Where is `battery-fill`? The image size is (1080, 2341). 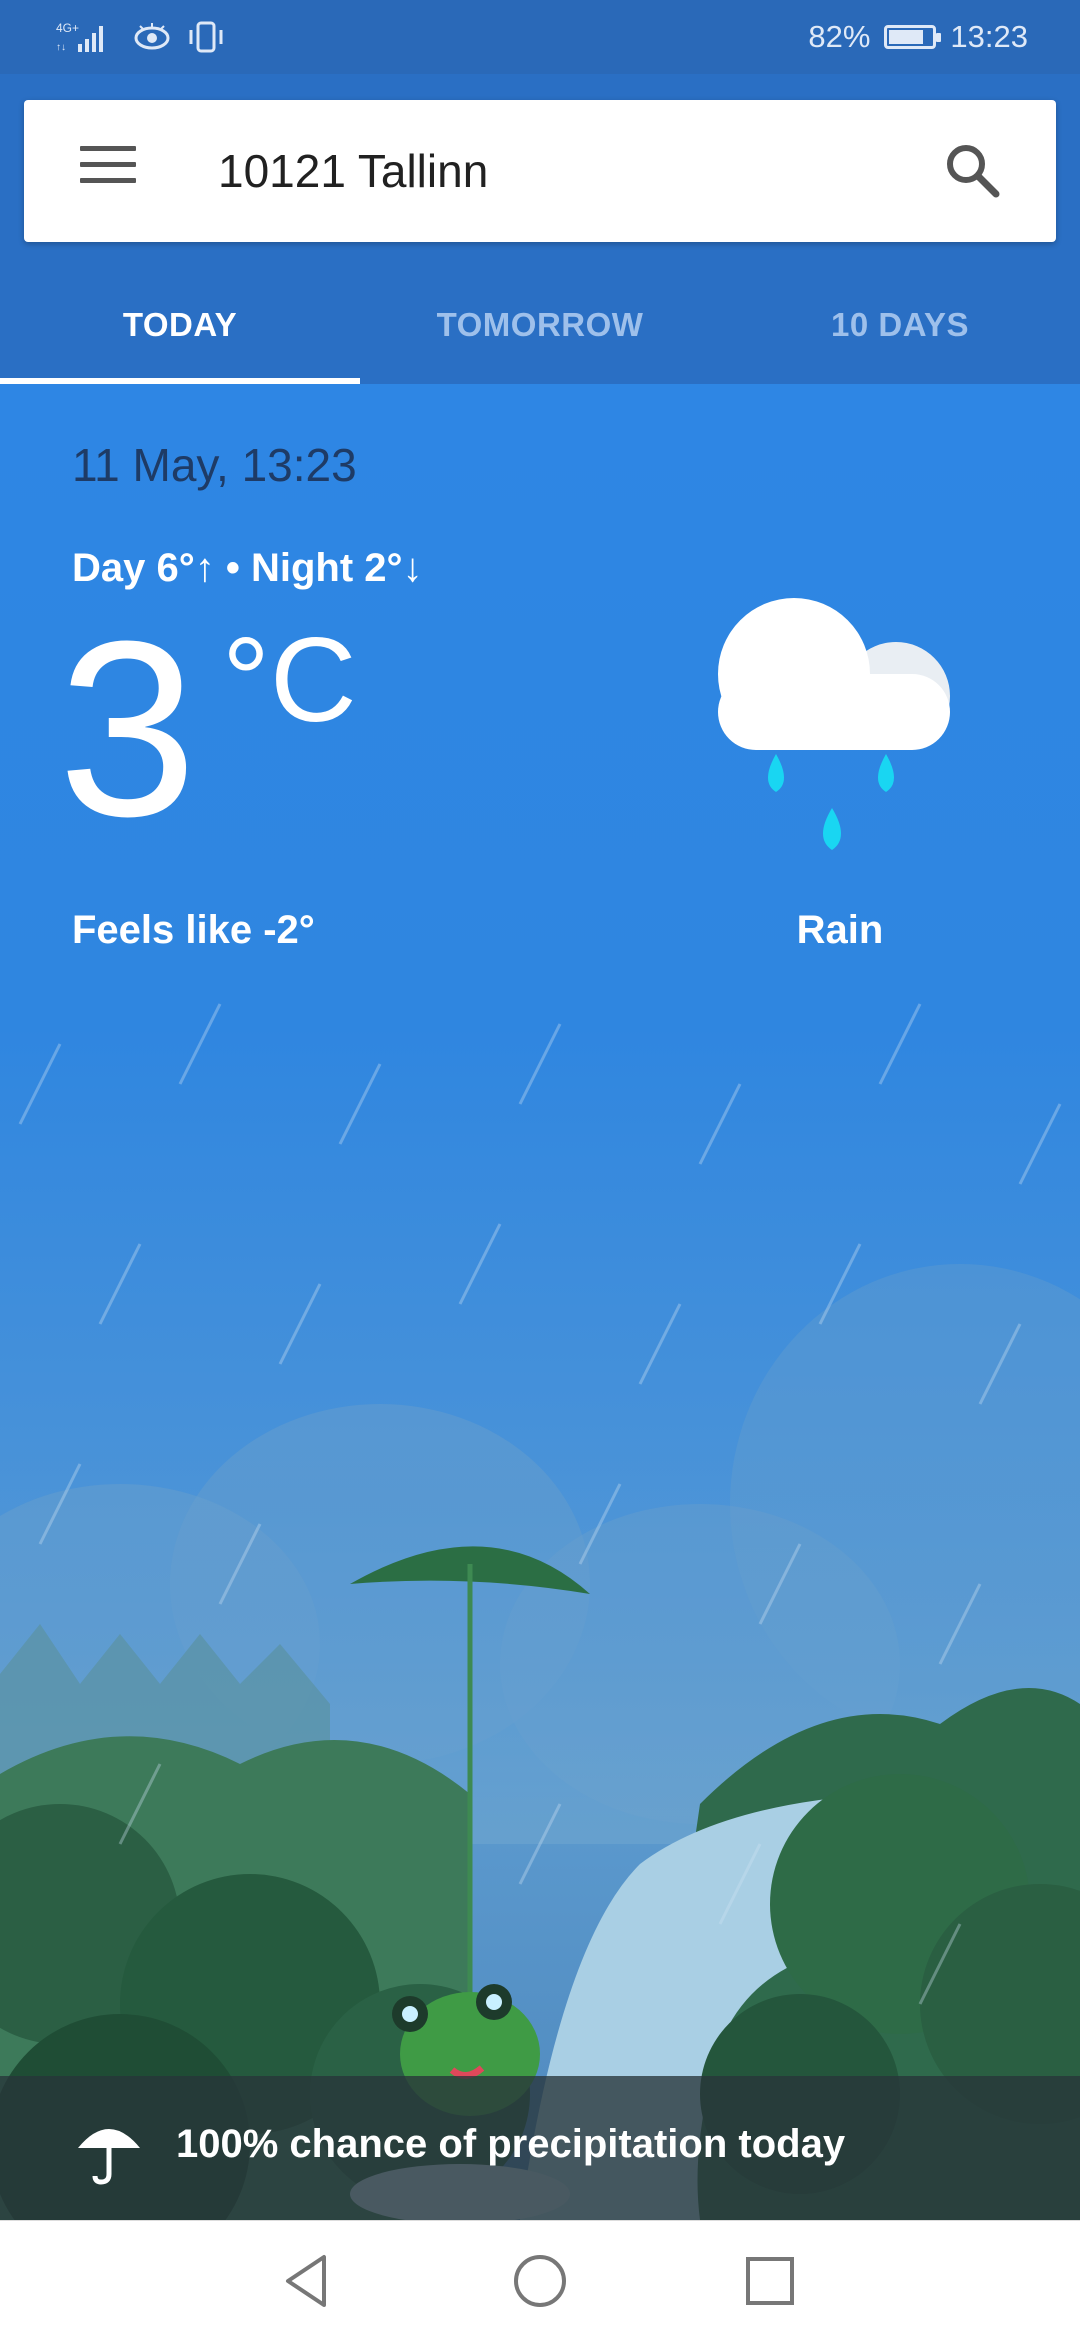
battery-fill is located at coordinates (906, 37).